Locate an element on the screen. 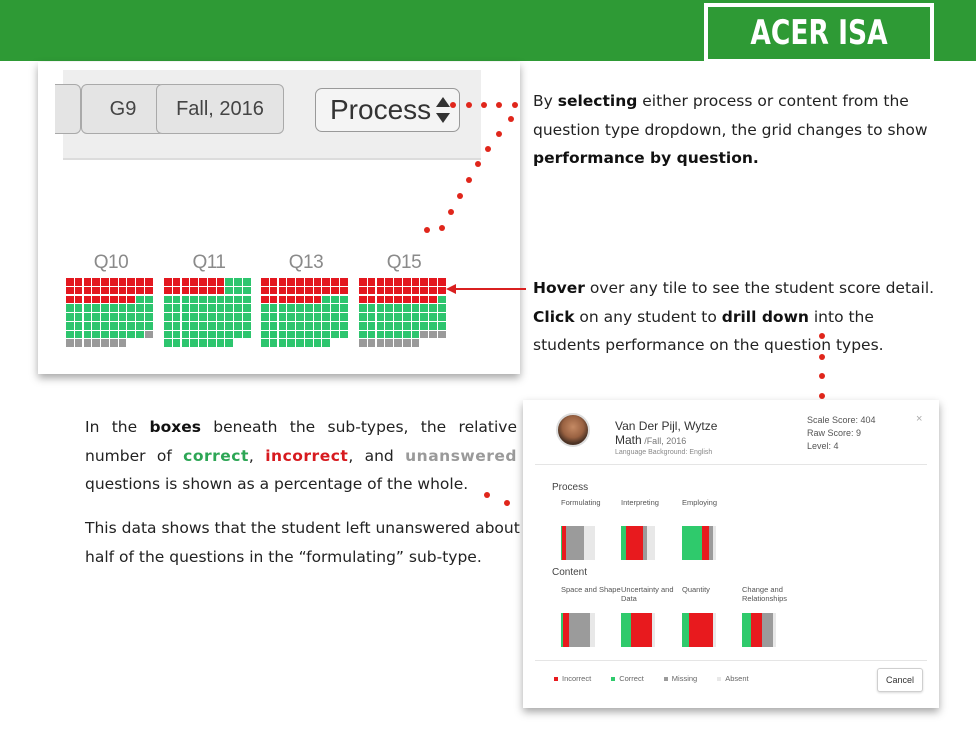 Image resolution: width=976 pixels, height=732 pixels. previous-filter-button is located at coordinates (68, 109).